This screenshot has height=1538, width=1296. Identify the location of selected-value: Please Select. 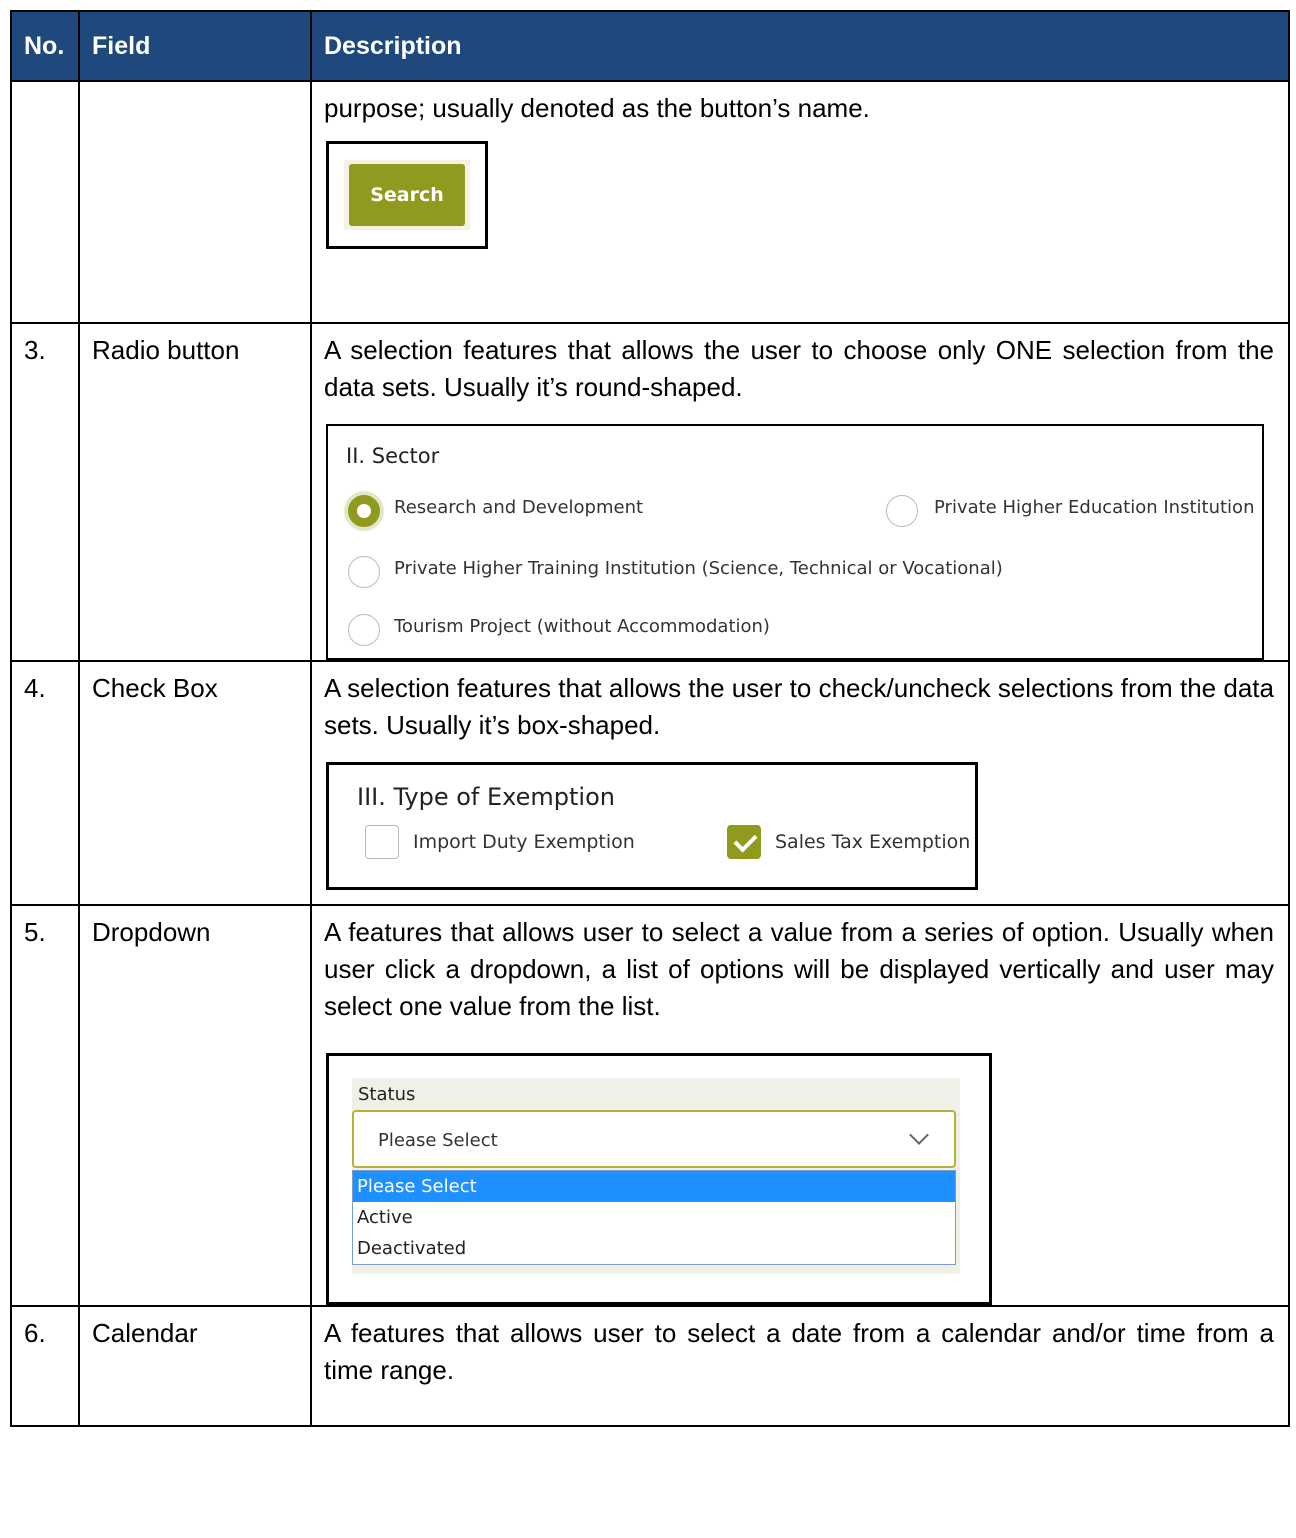
(438, 1140).